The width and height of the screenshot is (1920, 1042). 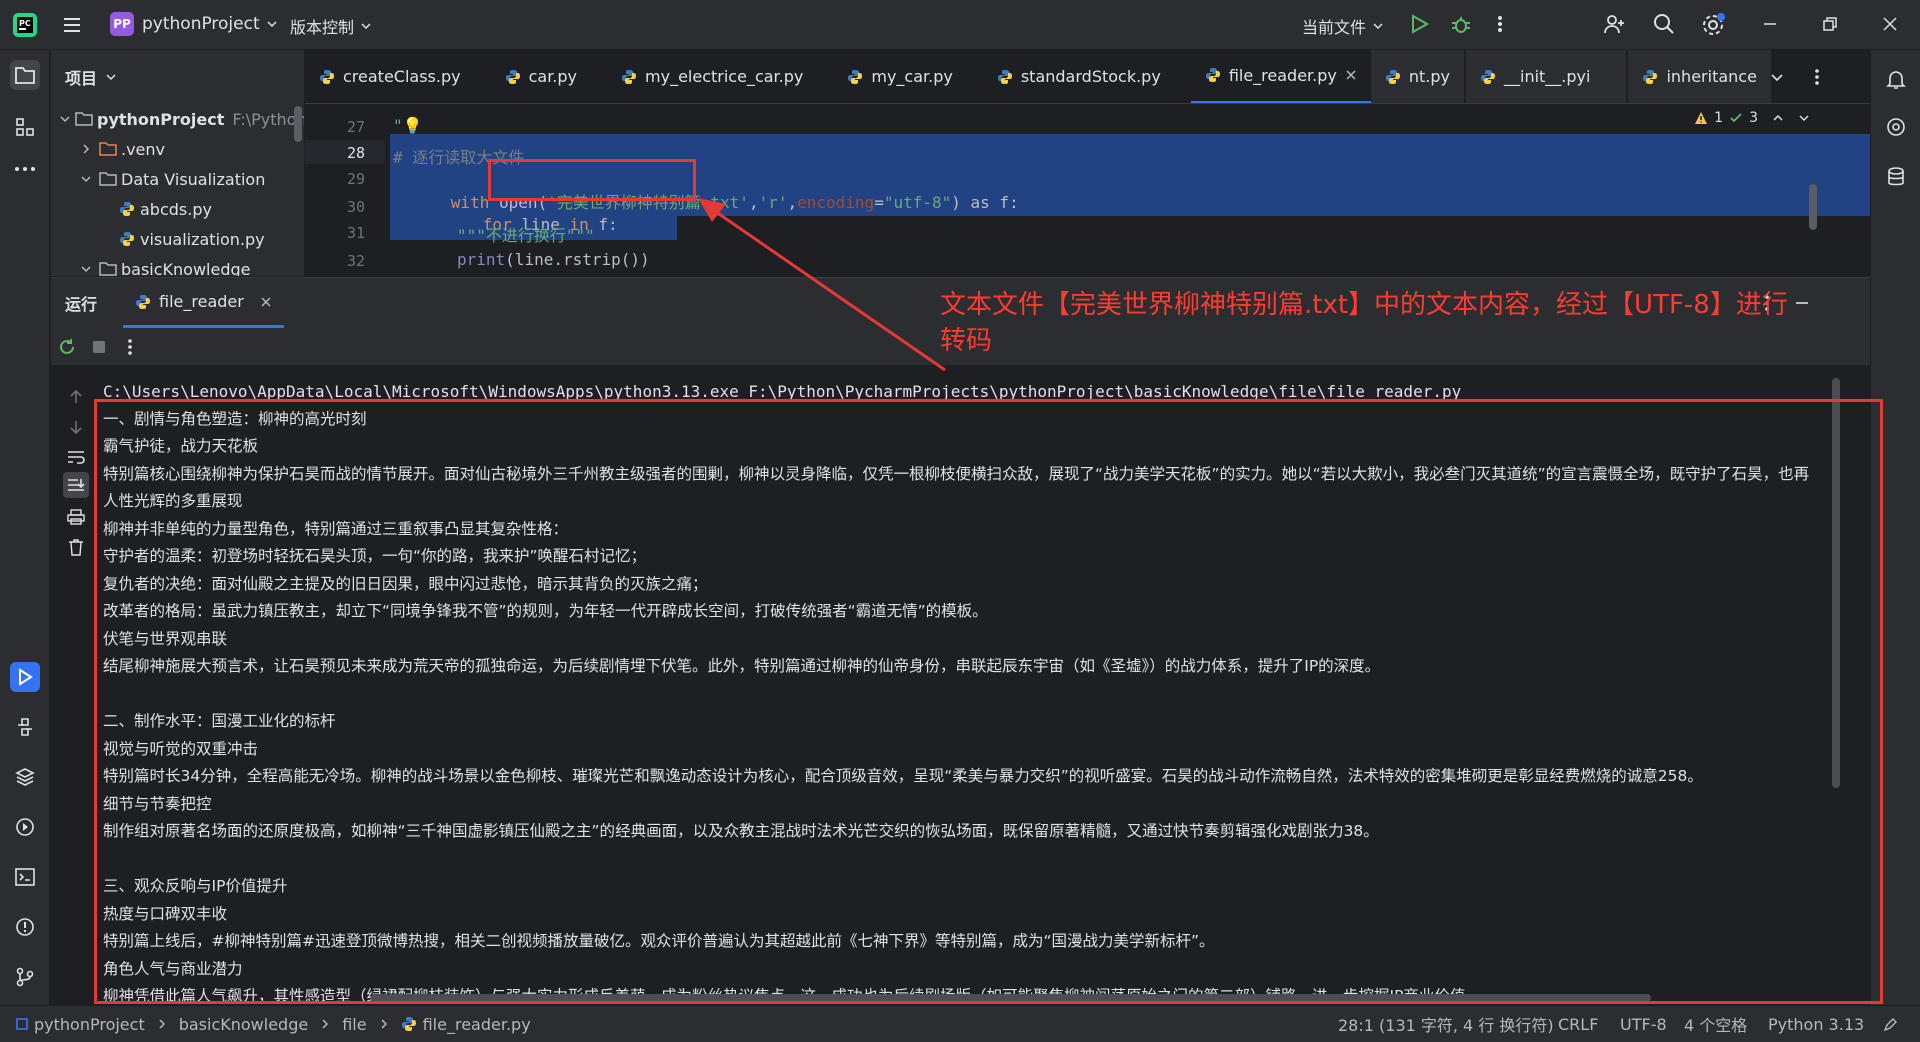 I want to click on breadcrumb-item: file, so click(x=354, y=1024).